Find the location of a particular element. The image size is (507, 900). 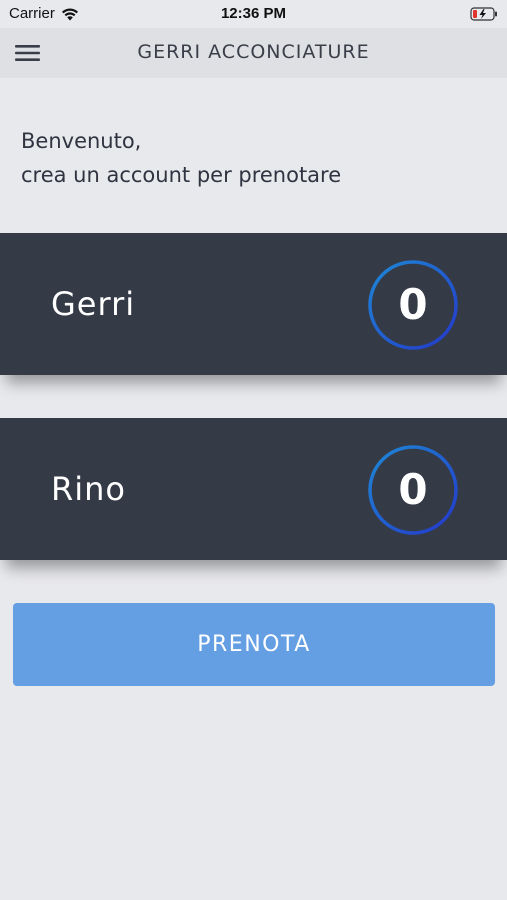

status-time: 12:36 PM is located at coordinates (253, 13).